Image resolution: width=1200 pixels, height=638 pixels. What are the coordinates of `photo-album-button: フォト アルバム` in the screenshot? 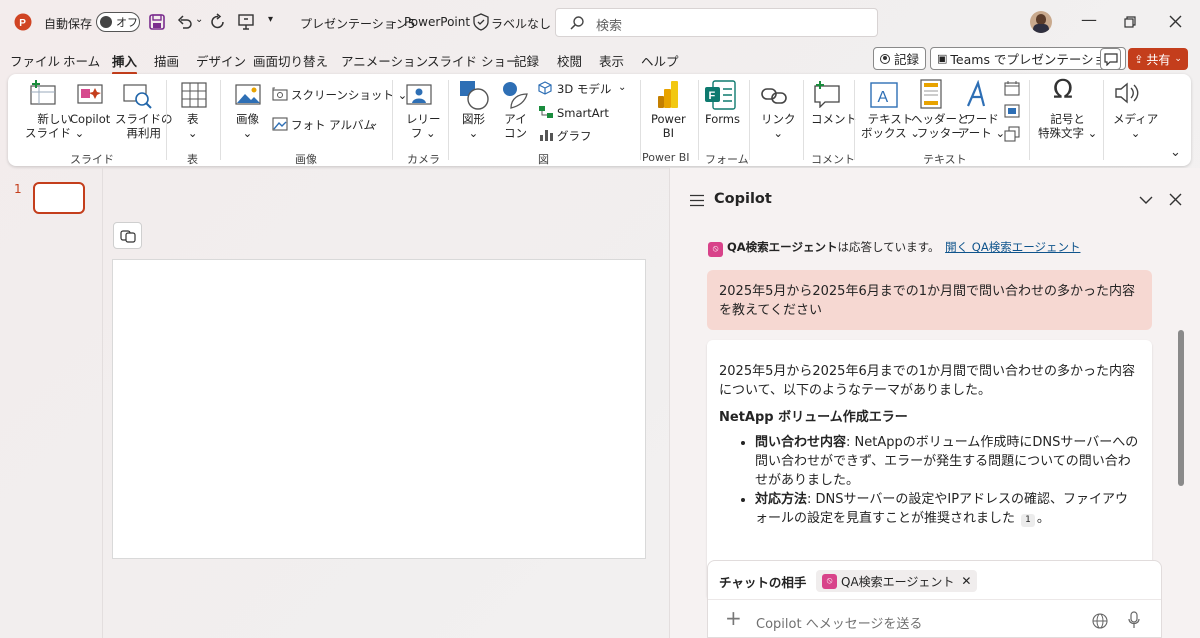 It's located at (333, 125).